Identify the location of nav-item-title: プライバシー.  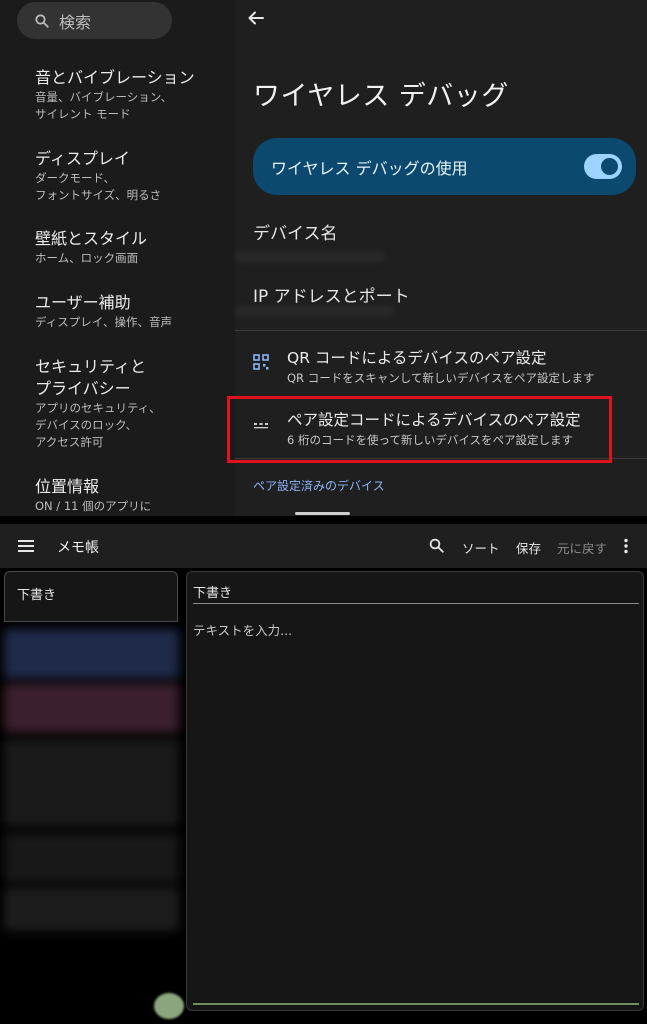
(83, 388).